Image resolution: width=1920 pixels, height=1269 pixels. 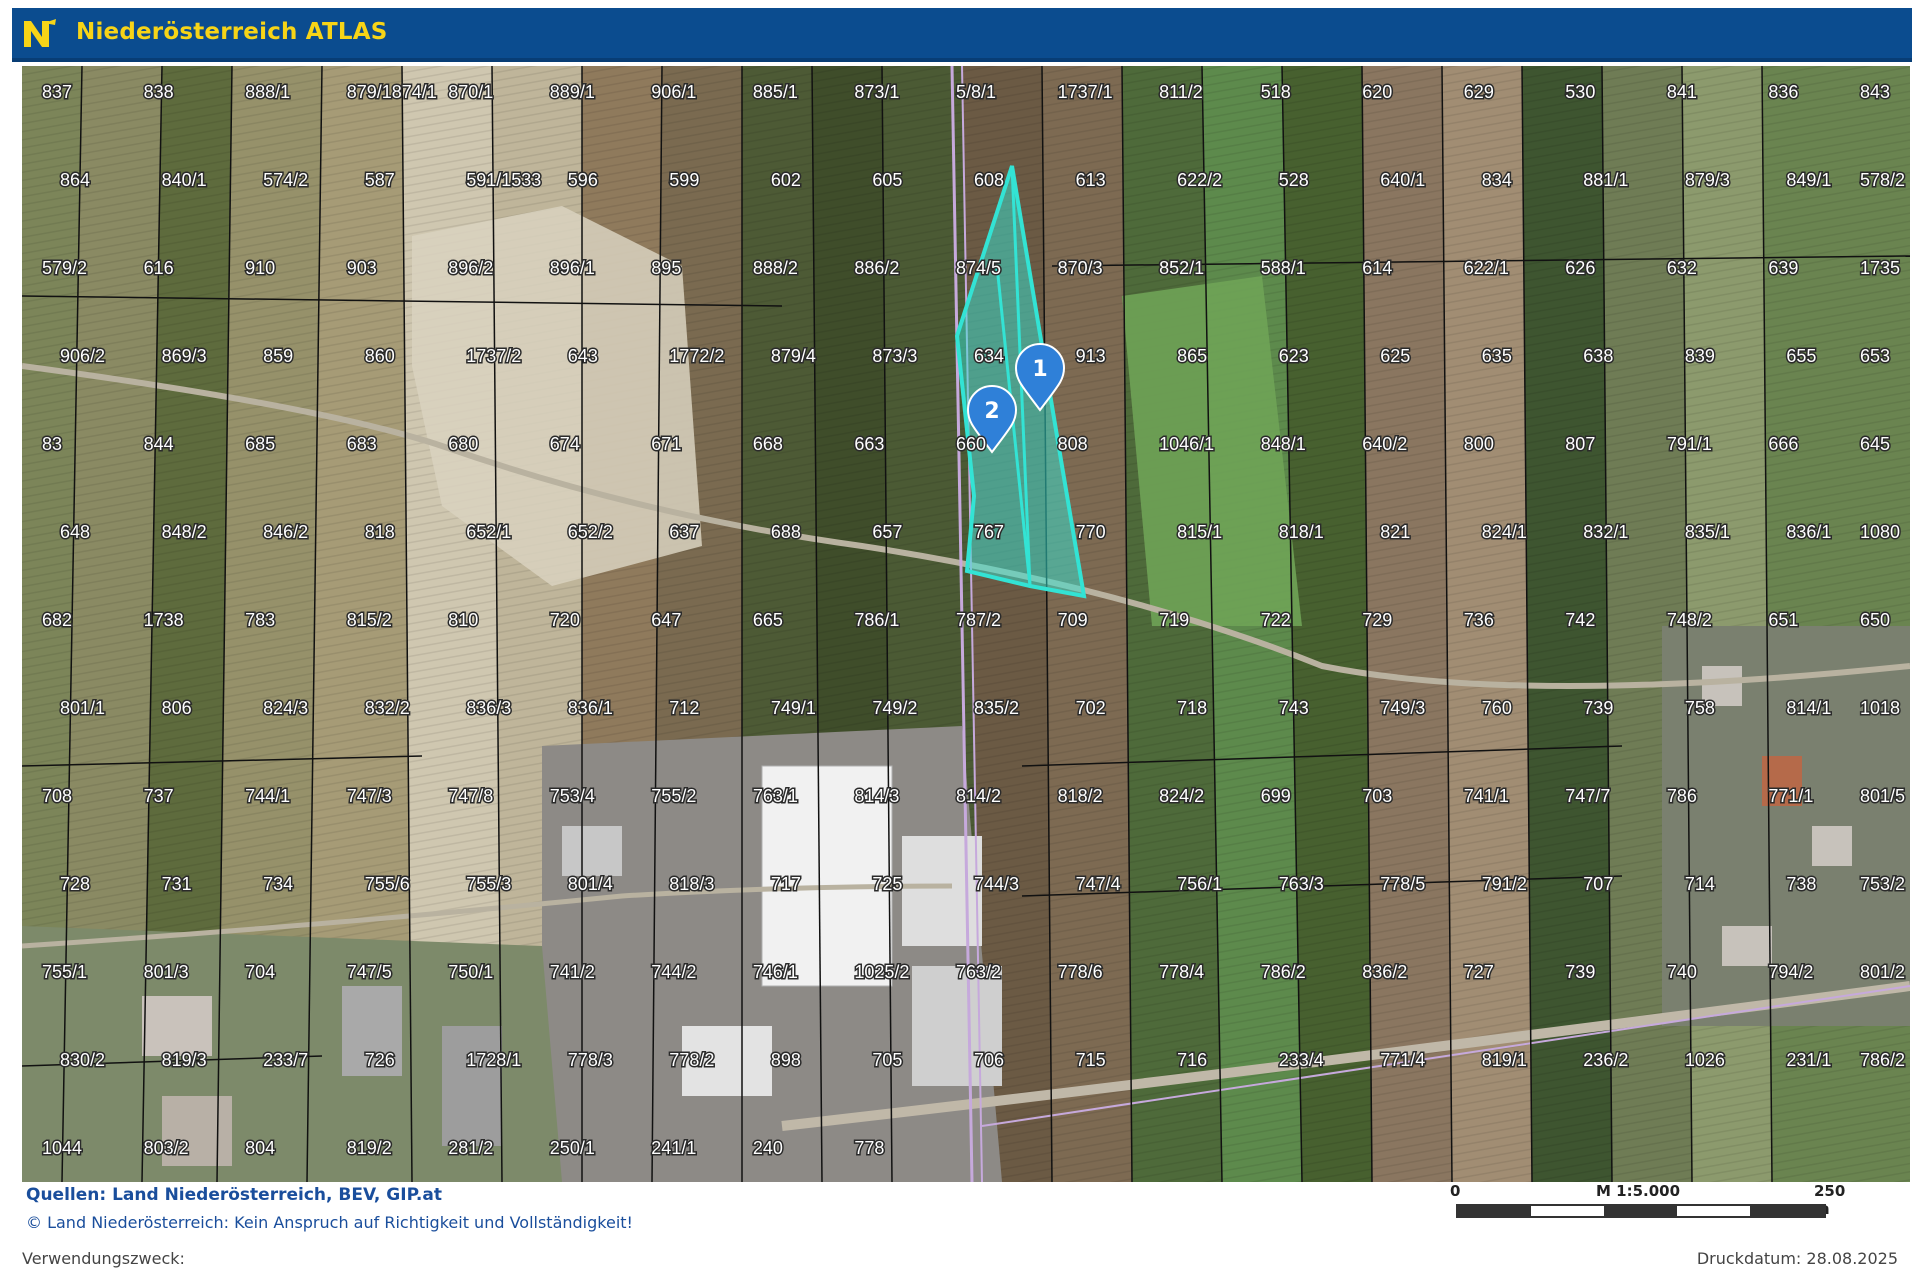 I want to click on parcel-number-label: 888/2, so click(x=775, y=268).